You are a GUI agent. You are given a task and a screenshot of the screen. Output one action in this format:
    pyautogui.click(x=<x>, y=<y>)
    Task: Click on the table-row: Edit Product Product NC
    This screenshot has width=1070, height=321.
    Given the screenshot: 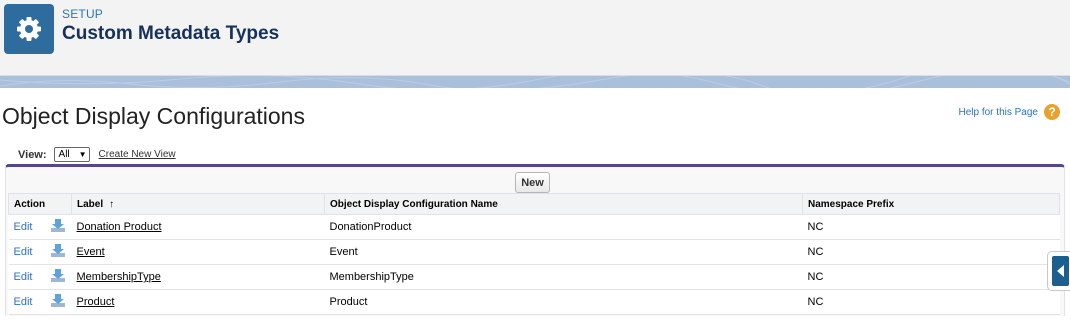 What is the action you would take?
    pyautogui.click(x=534, y=302)
    